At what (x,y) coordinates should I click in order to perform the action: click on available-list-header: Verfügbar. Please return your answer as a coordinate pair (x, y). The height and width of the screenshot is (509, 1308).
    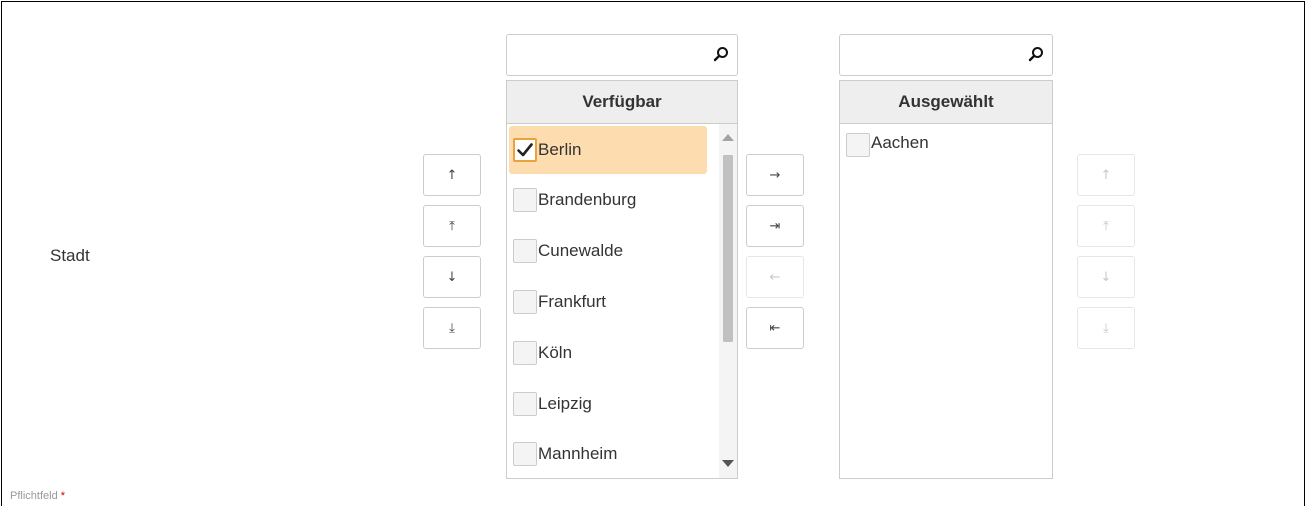
    Looking at the image, I should click on (622, 102).